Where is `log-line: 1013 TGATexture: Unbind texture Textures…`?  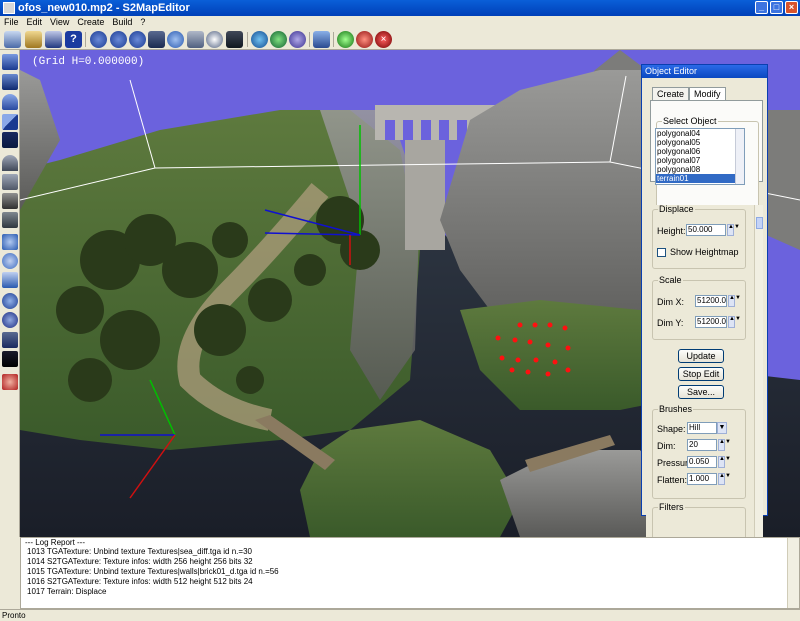
log-line: 1013 TGATexture: Unbind texture Textures… is located at coordinates (139, 551).